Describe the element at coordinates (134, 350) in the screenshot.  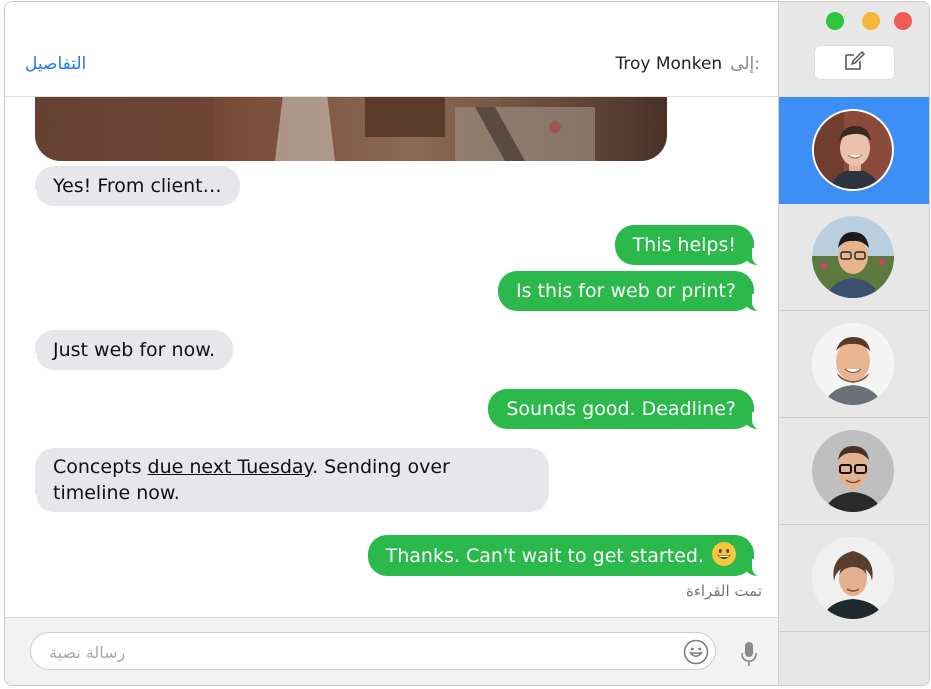
I see `message-text: Just web for now.` at that location.